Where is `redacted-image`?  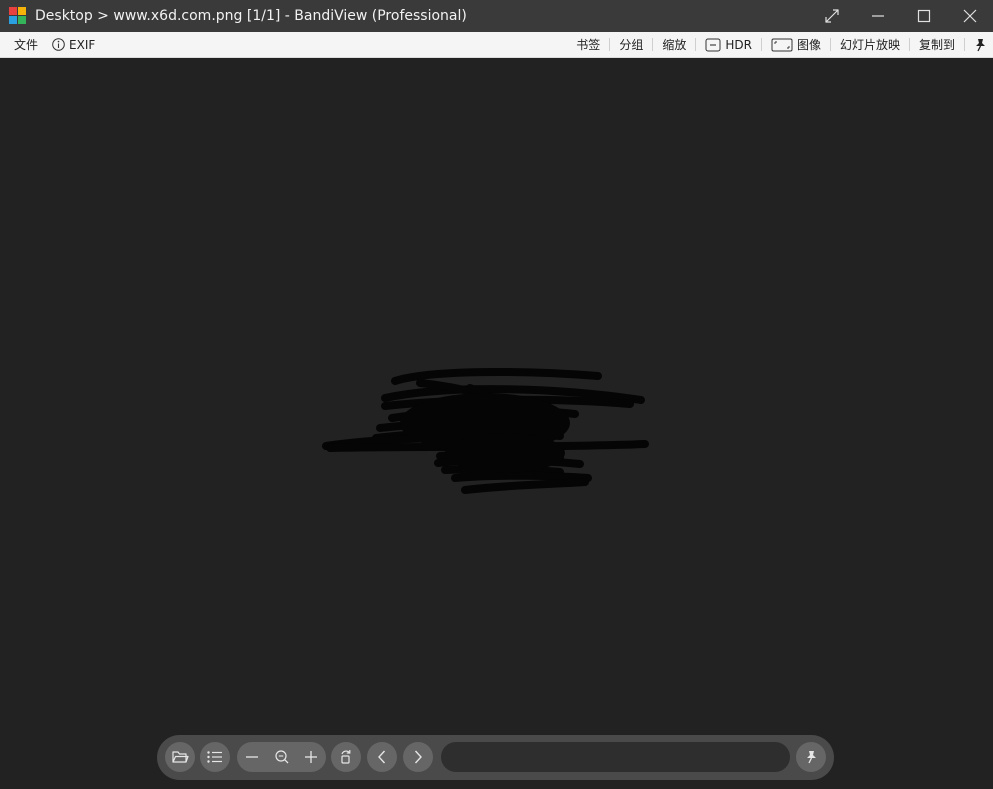
redacted-image is located at coordinates (485, 431).